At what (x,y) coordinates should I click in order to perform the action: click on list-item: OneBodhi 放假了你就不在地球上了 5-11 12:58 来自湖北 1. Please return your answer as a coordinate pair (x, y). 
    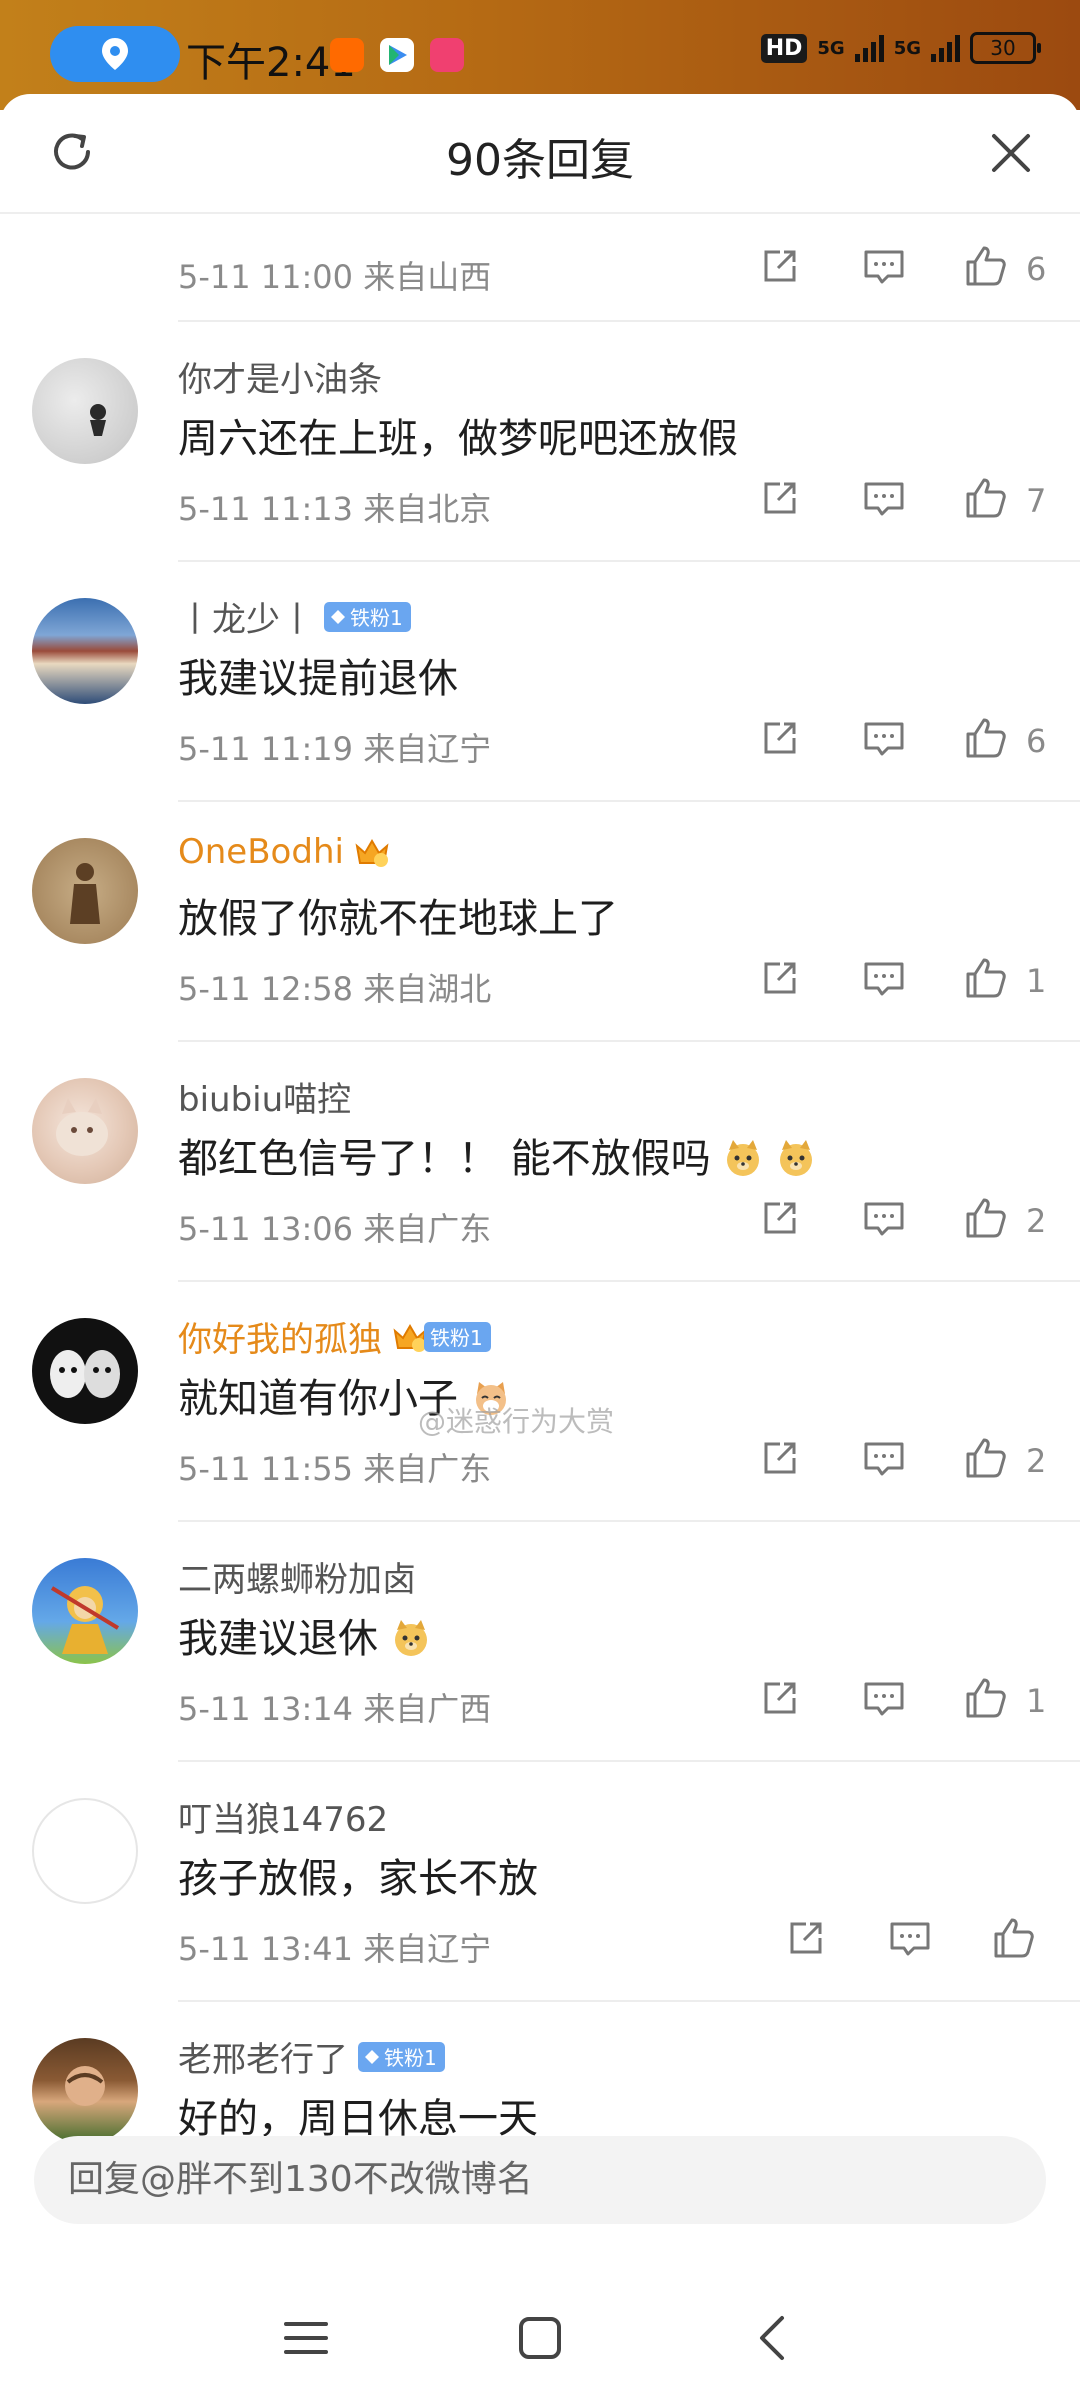
    Looking at the image, I should click on (540, 922).